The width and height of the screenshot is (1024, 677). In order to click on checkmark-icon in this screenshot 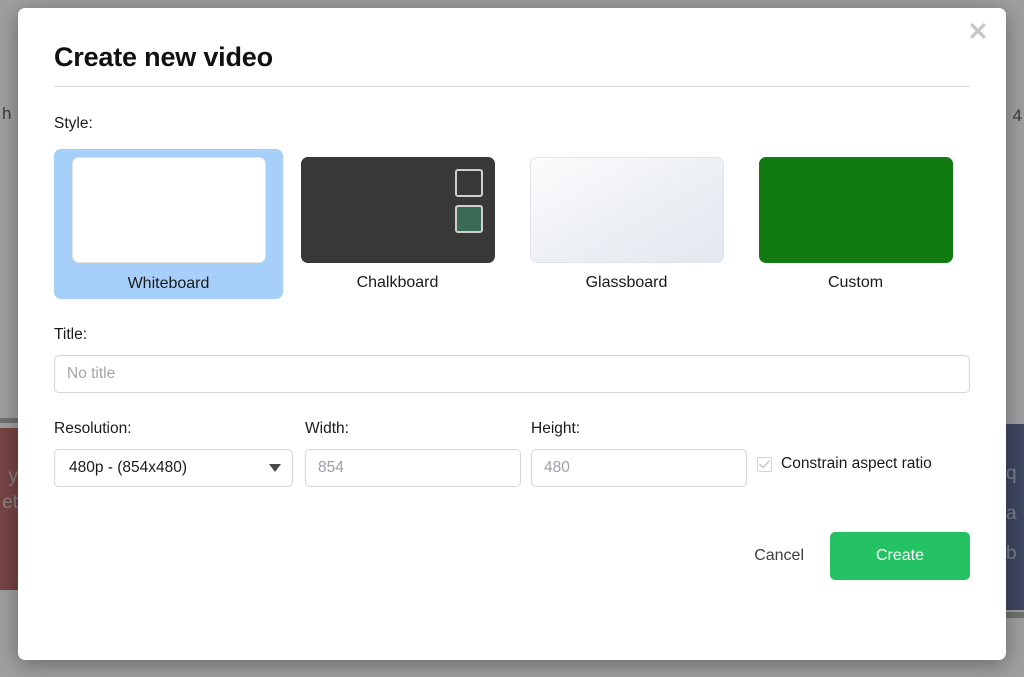, I will do `click(764, 463)`.